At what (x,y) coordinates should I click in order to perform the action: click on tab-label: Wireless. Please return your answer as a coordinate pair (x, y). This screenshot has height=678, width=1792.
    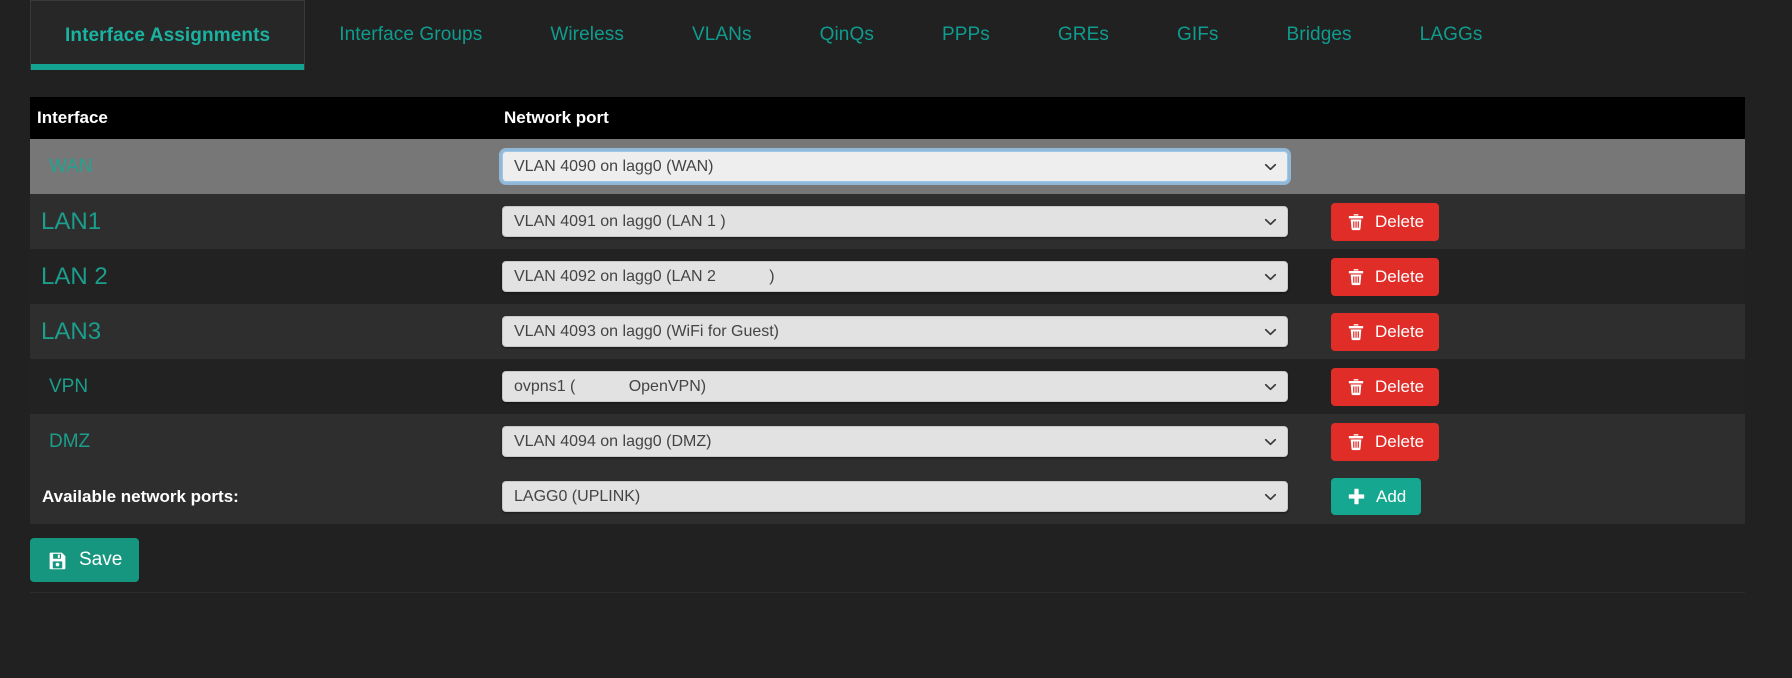
    Looking at the image, I should click on (587, 34).